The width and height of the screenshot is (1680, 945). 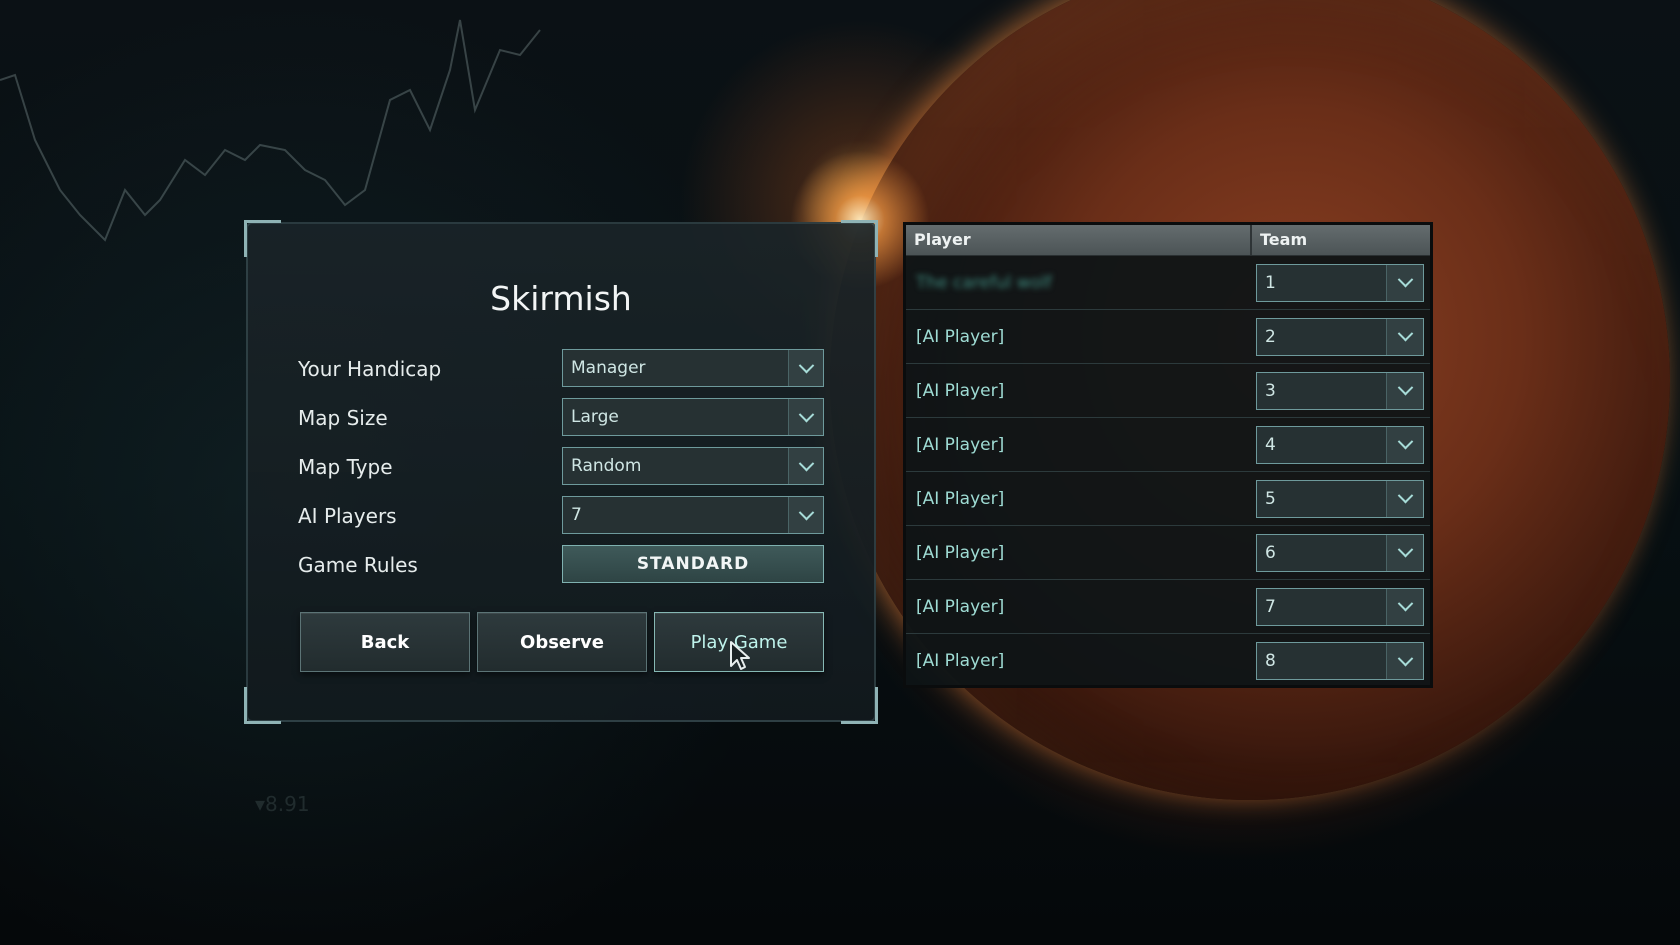 I want to click on player-column-header: Player, so click(x=1079, y=240).